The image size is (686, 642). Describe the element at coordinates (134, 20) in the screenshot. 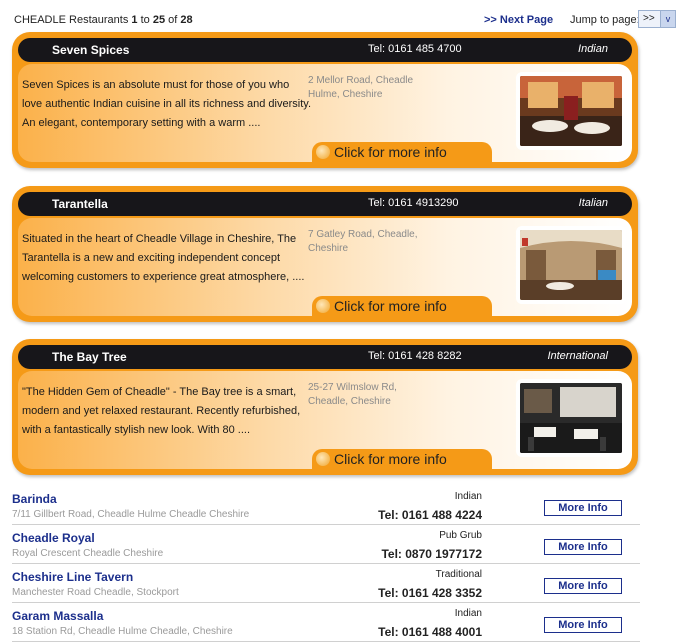

I see `results-range-start: 1` at that location.